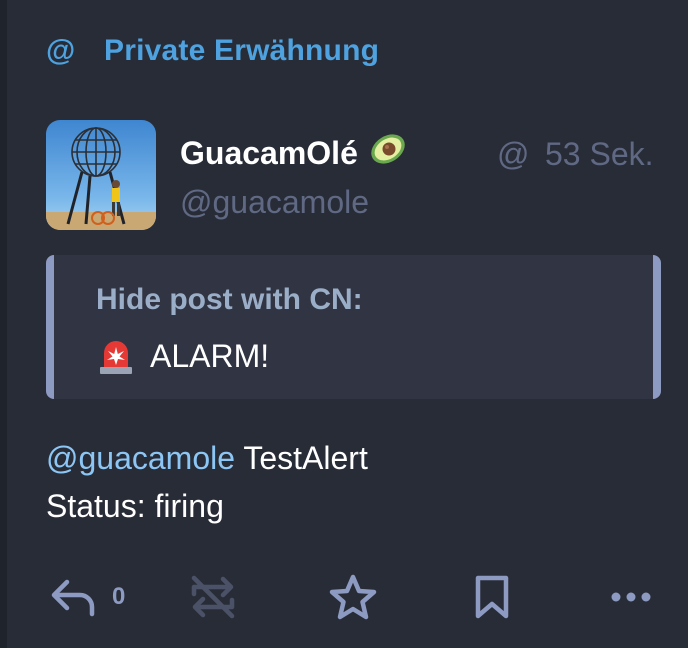  I want to click on bookmark-button, so click(492, 597).